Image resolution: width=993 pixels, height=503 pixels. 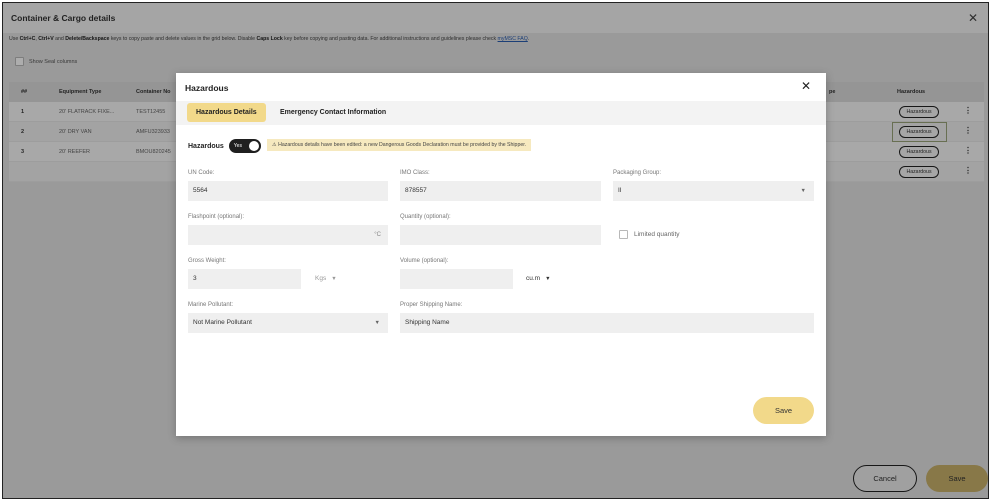 I want to click on un-code-value: 5564, so click(x=200, y=190).